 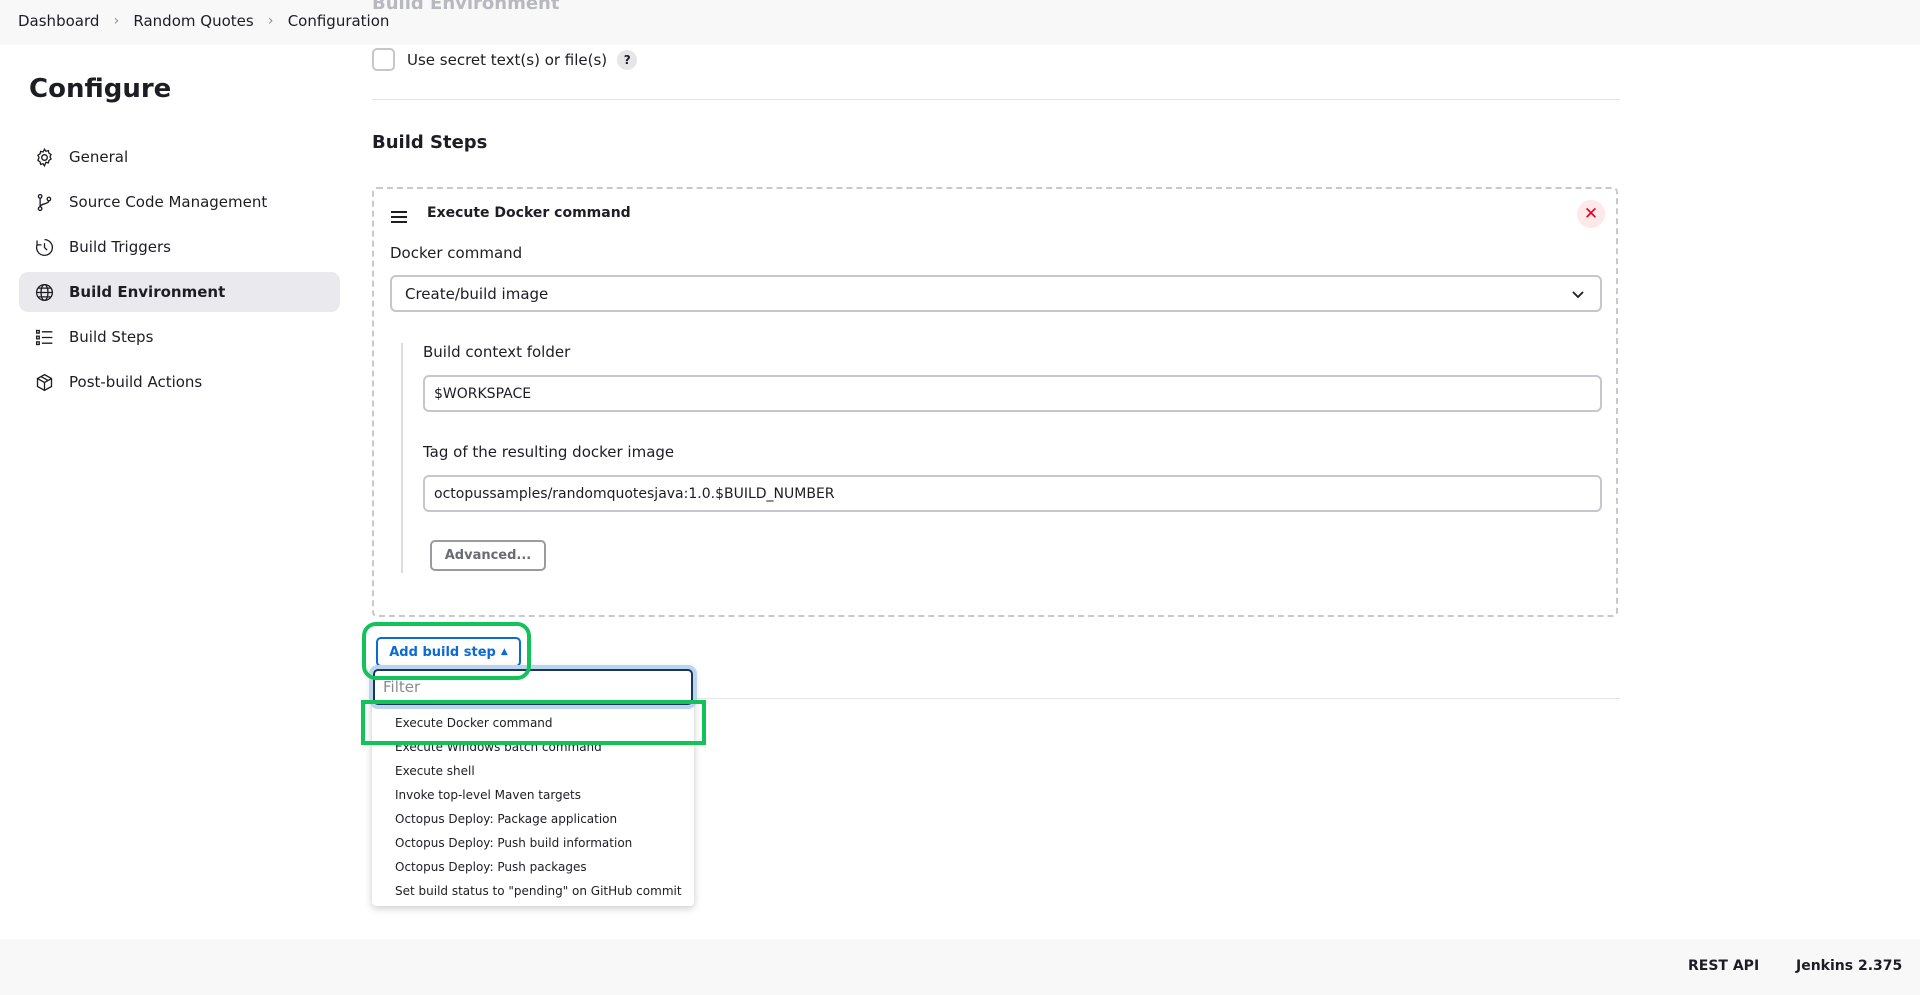 I want to click on list-icon, so click(x=44, y=337).